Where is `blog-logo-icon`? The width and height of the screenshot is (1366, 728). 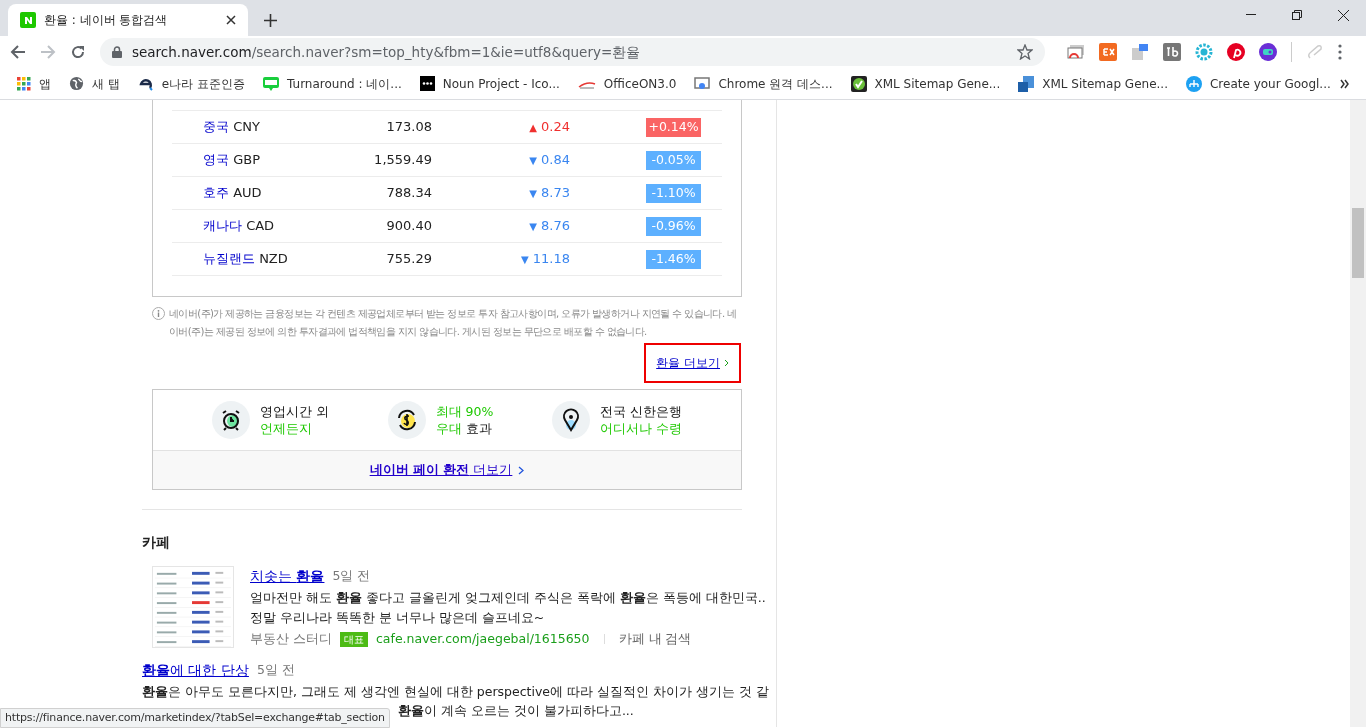 blog-logo-icon is located at coordinates (271, 83).